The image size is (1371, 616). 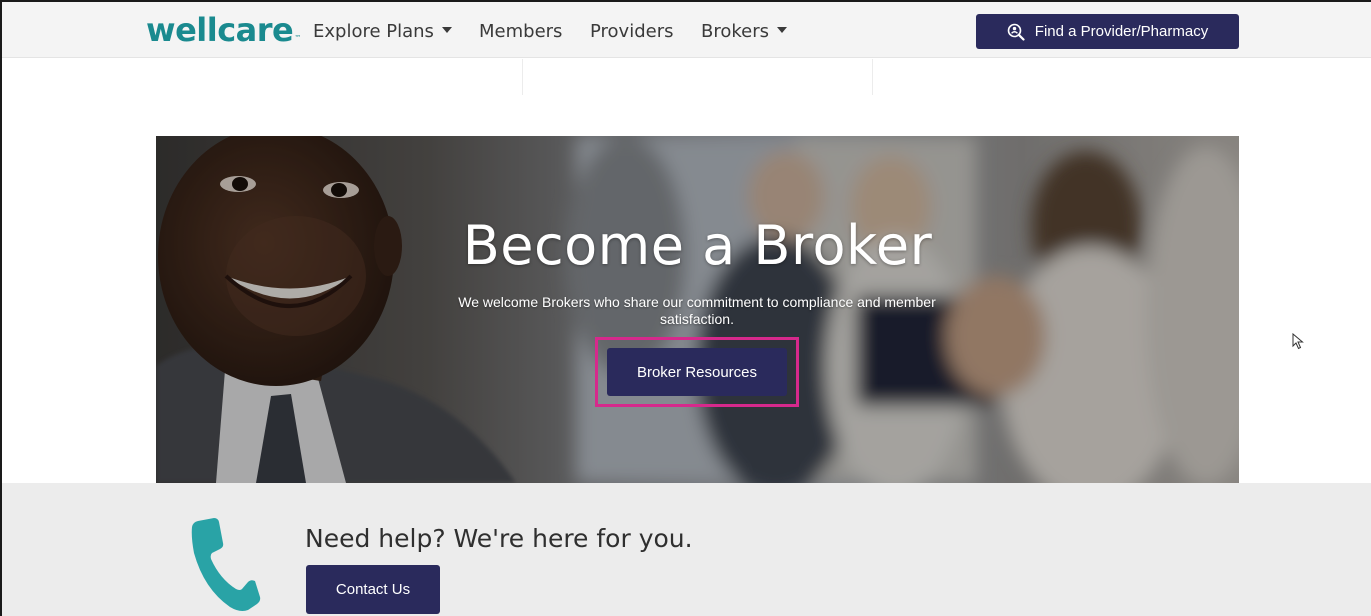 I want to click on find-provider-pharmacy-button: Find a Provider/Pharmacy, so click(x=1107, y=31).